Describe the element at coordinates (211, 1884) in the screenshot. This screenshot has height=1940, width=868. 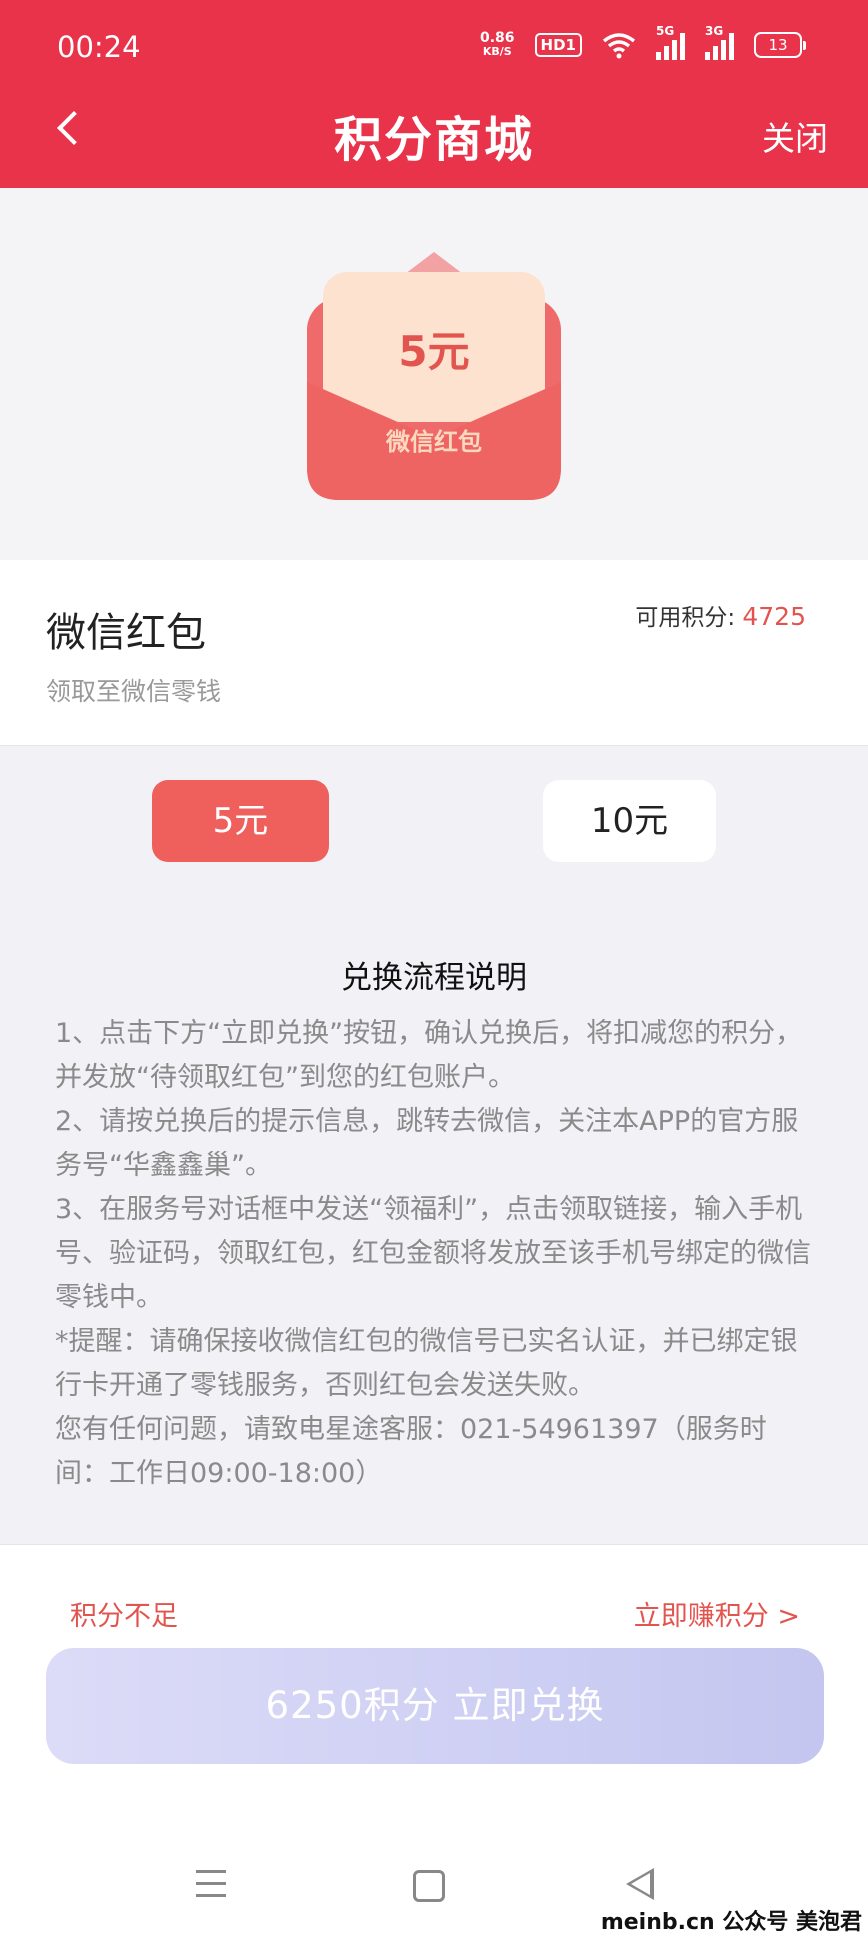
I see `menu-icon` at that location.